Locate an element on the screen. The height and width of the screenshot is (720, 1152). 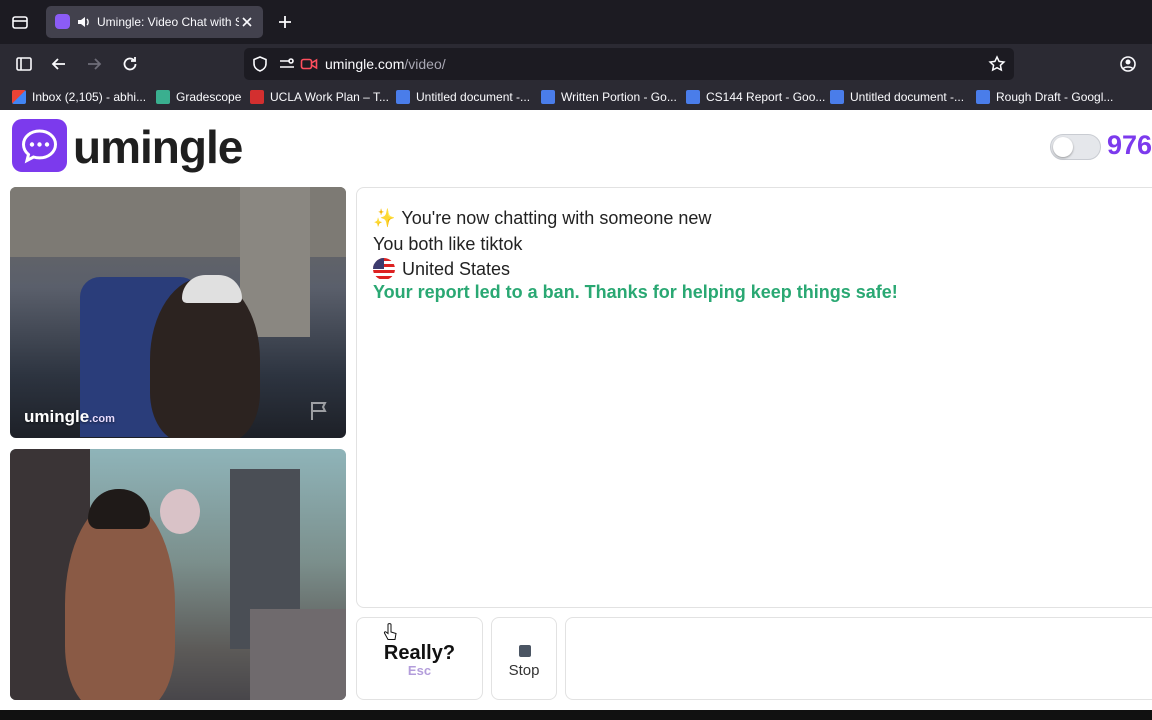
reload-icon is located at coordinates (130, 64).